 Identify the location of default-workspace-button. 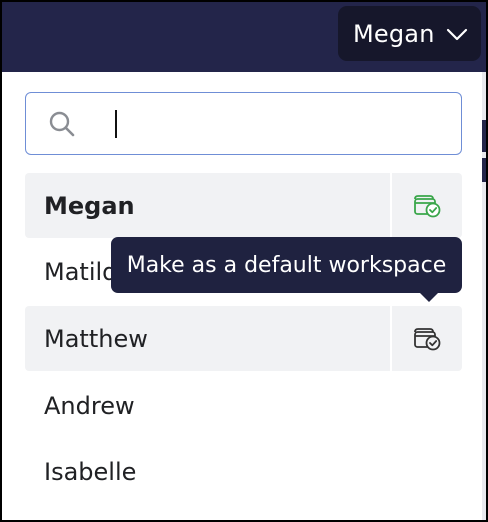
(426, 205).